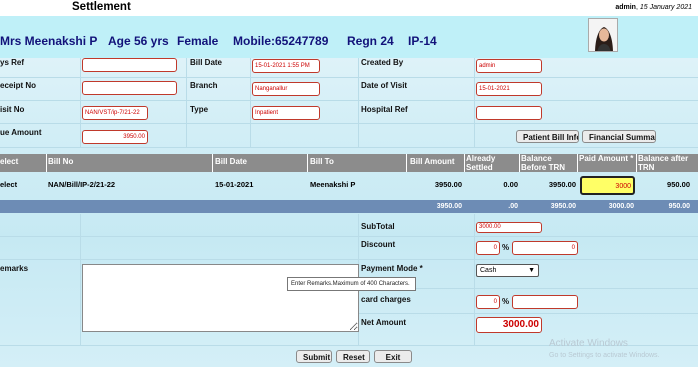  I want to click on page-title: Settlement, so click(101, 7).